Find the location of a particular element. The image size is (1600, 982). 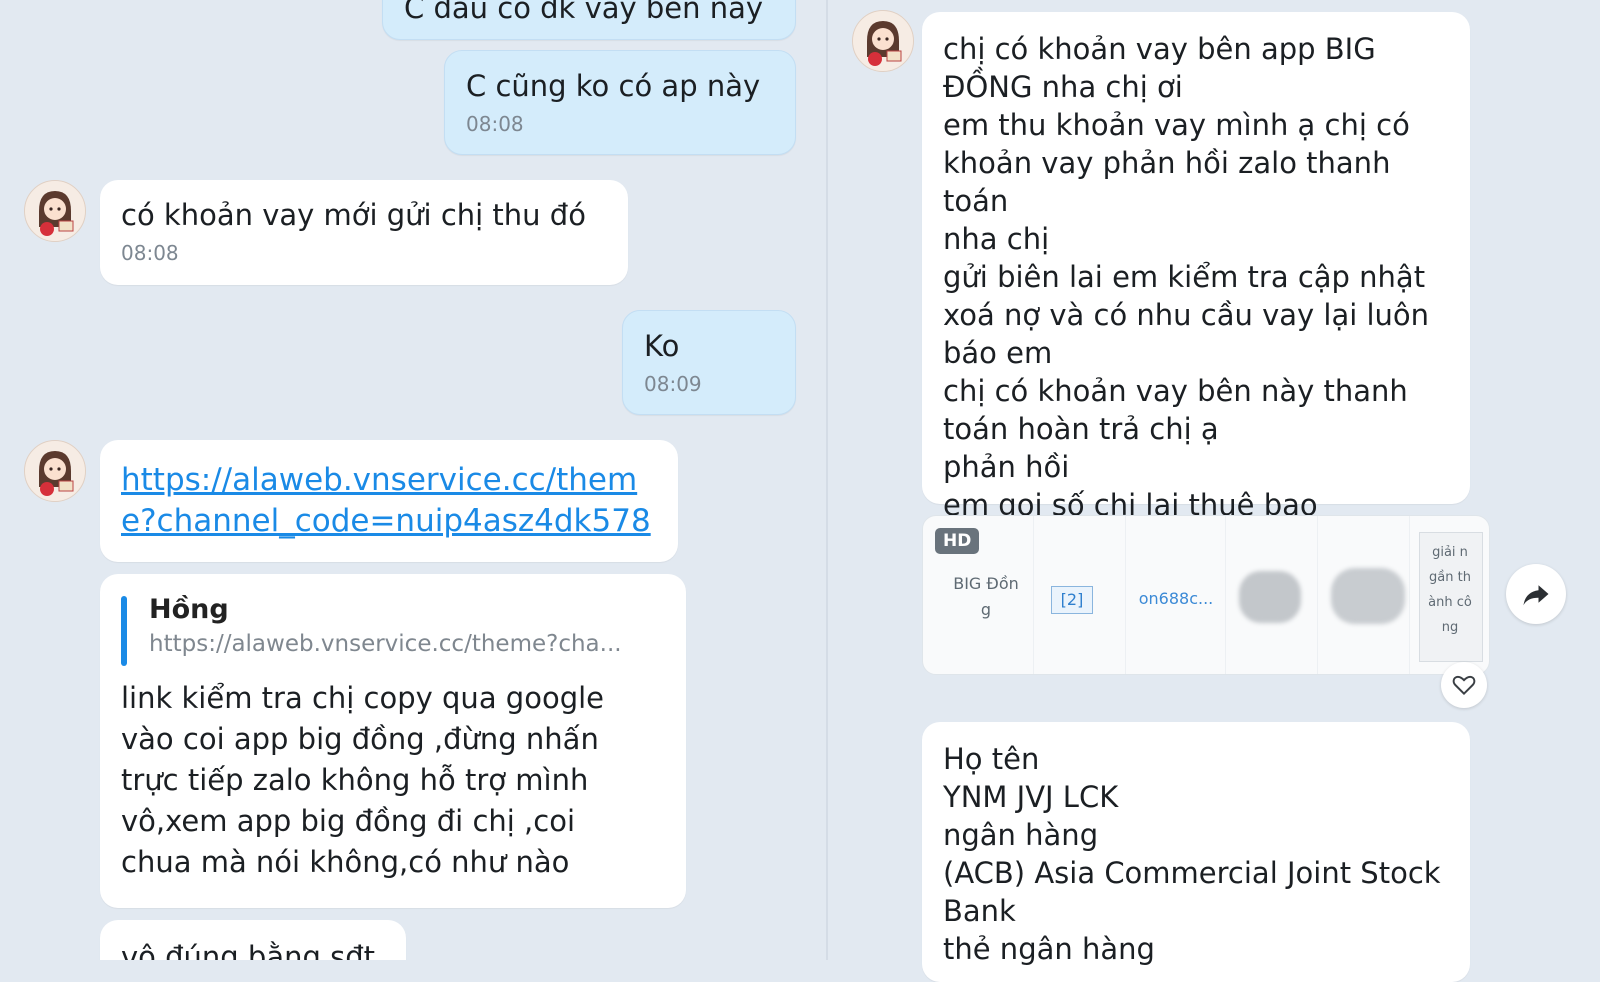

message-bubble-outgoing: C đâu có dk vay bên này is located at coordinates (589, 20).